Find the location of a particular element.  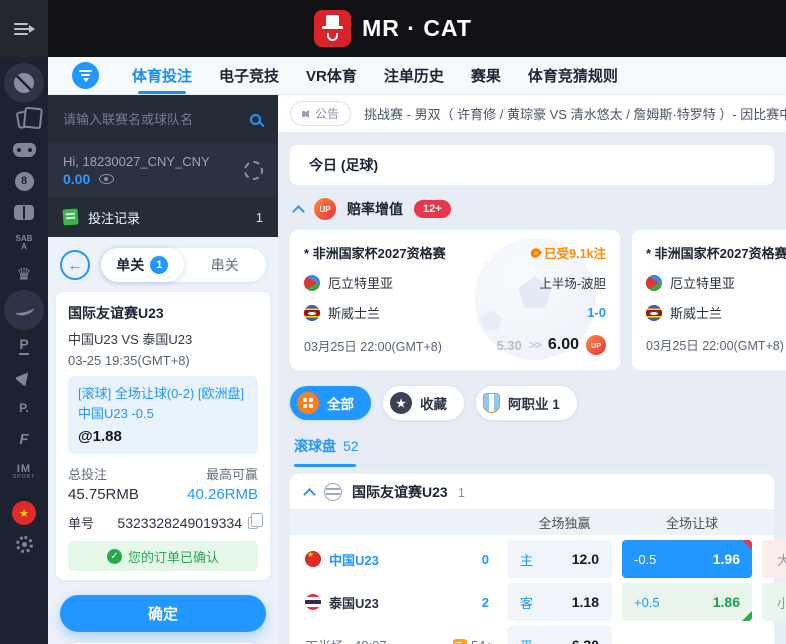

sidebar-item-saba: SABA is located at coordinates (24, 243).